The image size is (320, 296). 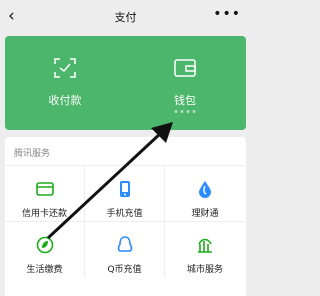 What do you see at coordinates (124, 244) in the screenshot?
I see `penguin-icon` at bounding box center [124, 244].